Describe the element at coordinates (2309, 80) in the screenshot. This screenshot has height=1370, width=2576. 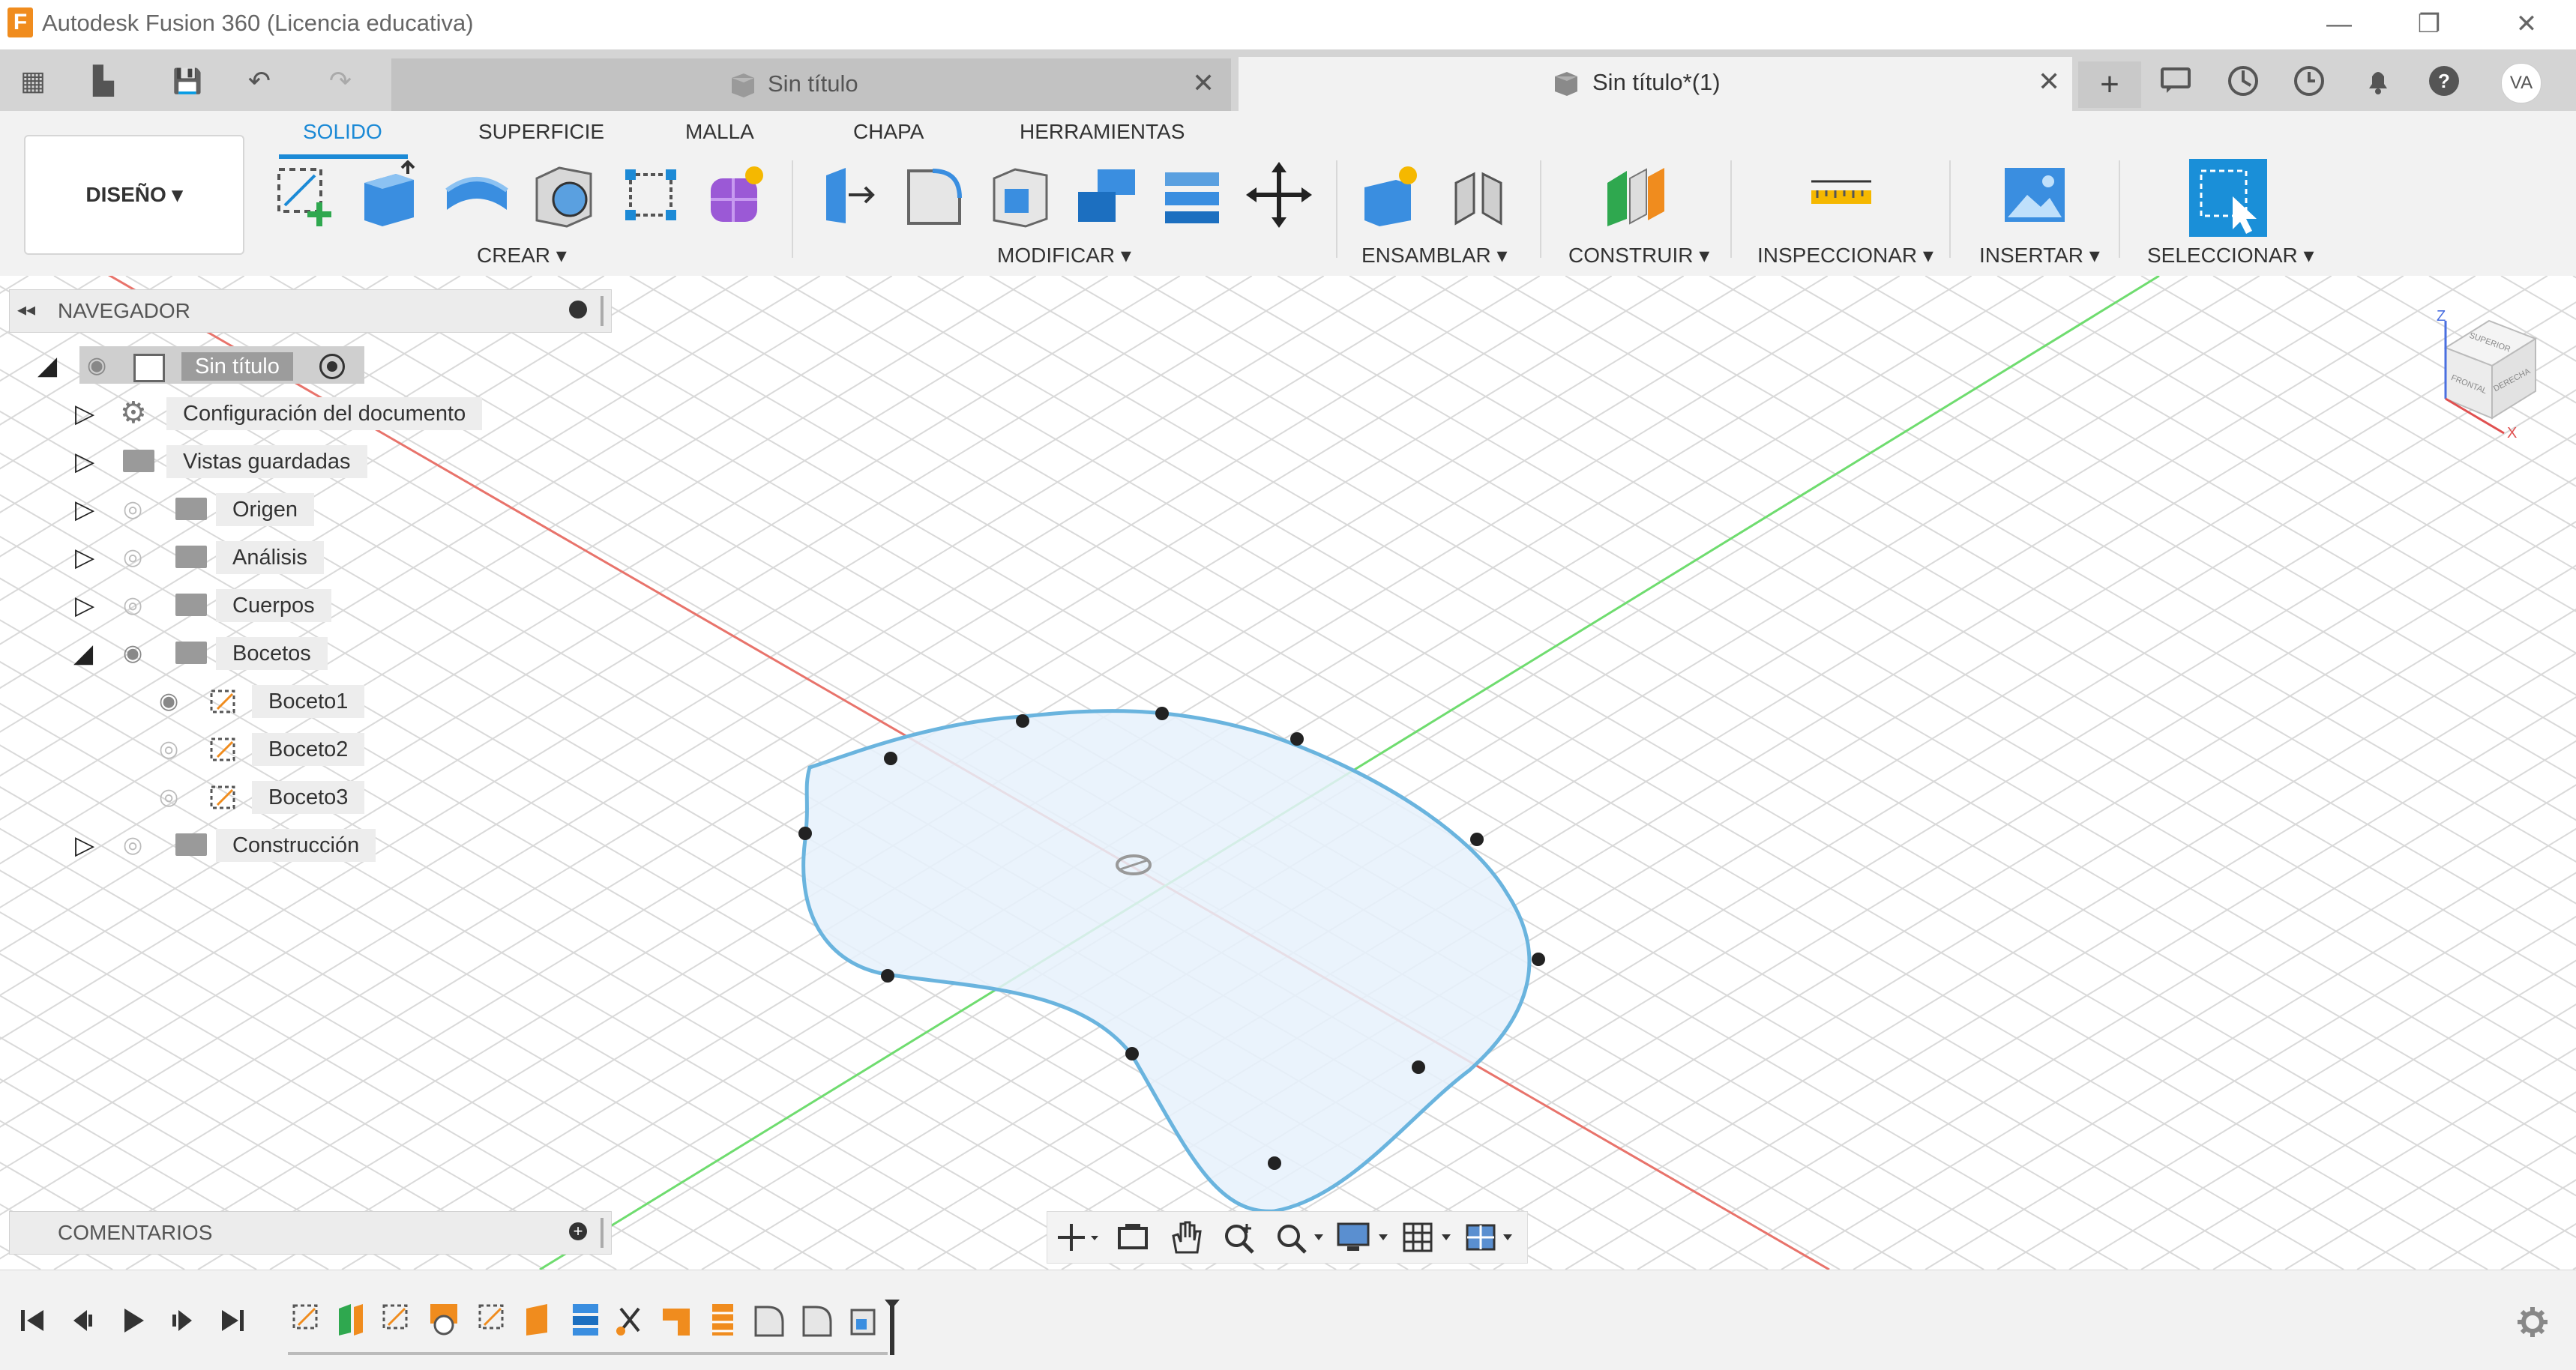
I see `clock-icon` at that location.